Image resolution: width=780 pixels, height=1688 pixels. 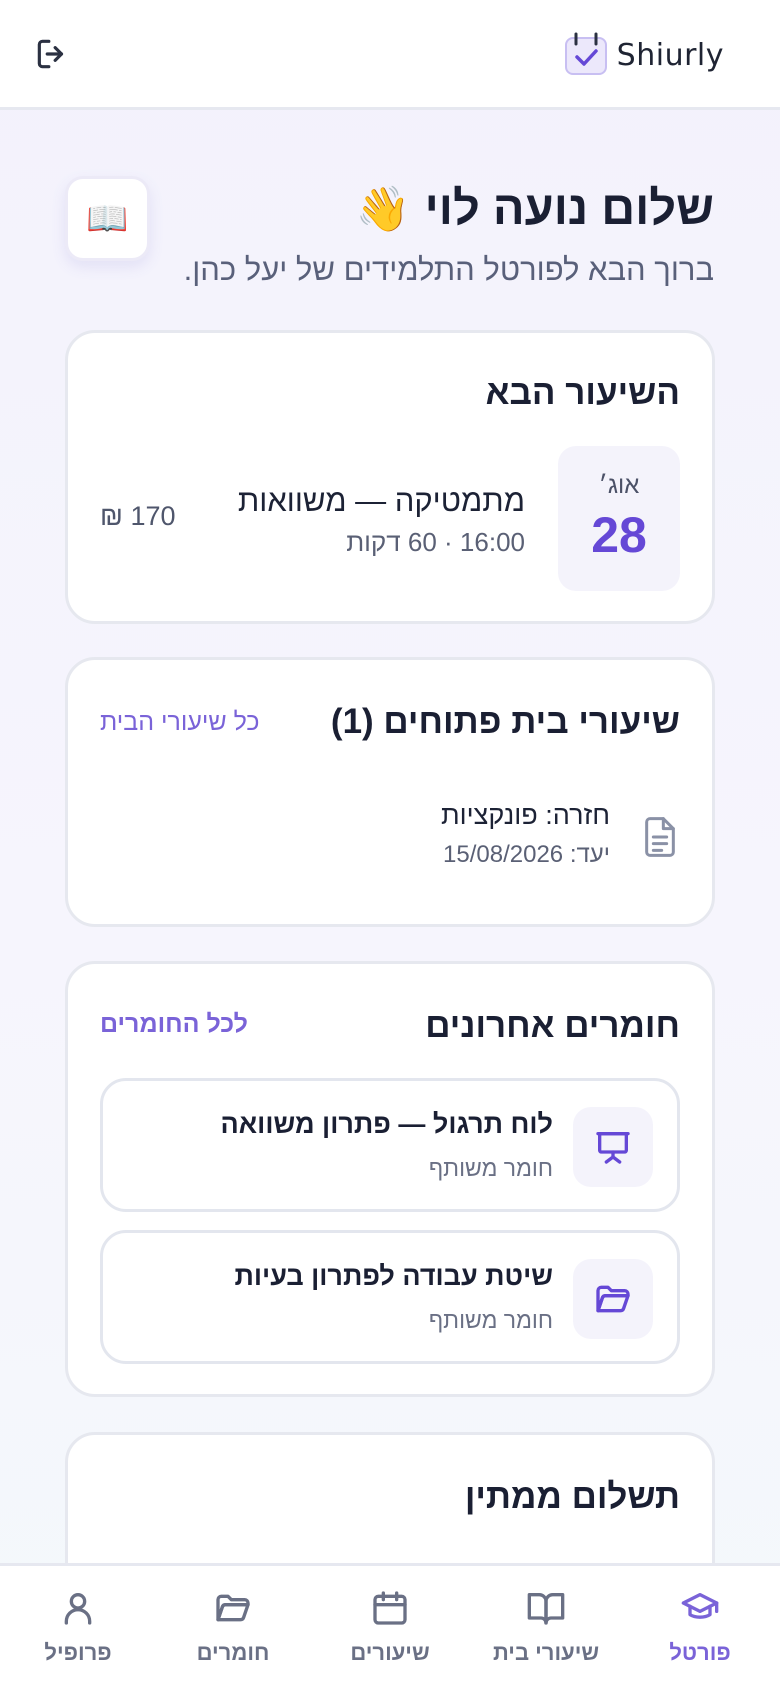 I want to click on brand: Shiurly, so click(x=643, y=55).